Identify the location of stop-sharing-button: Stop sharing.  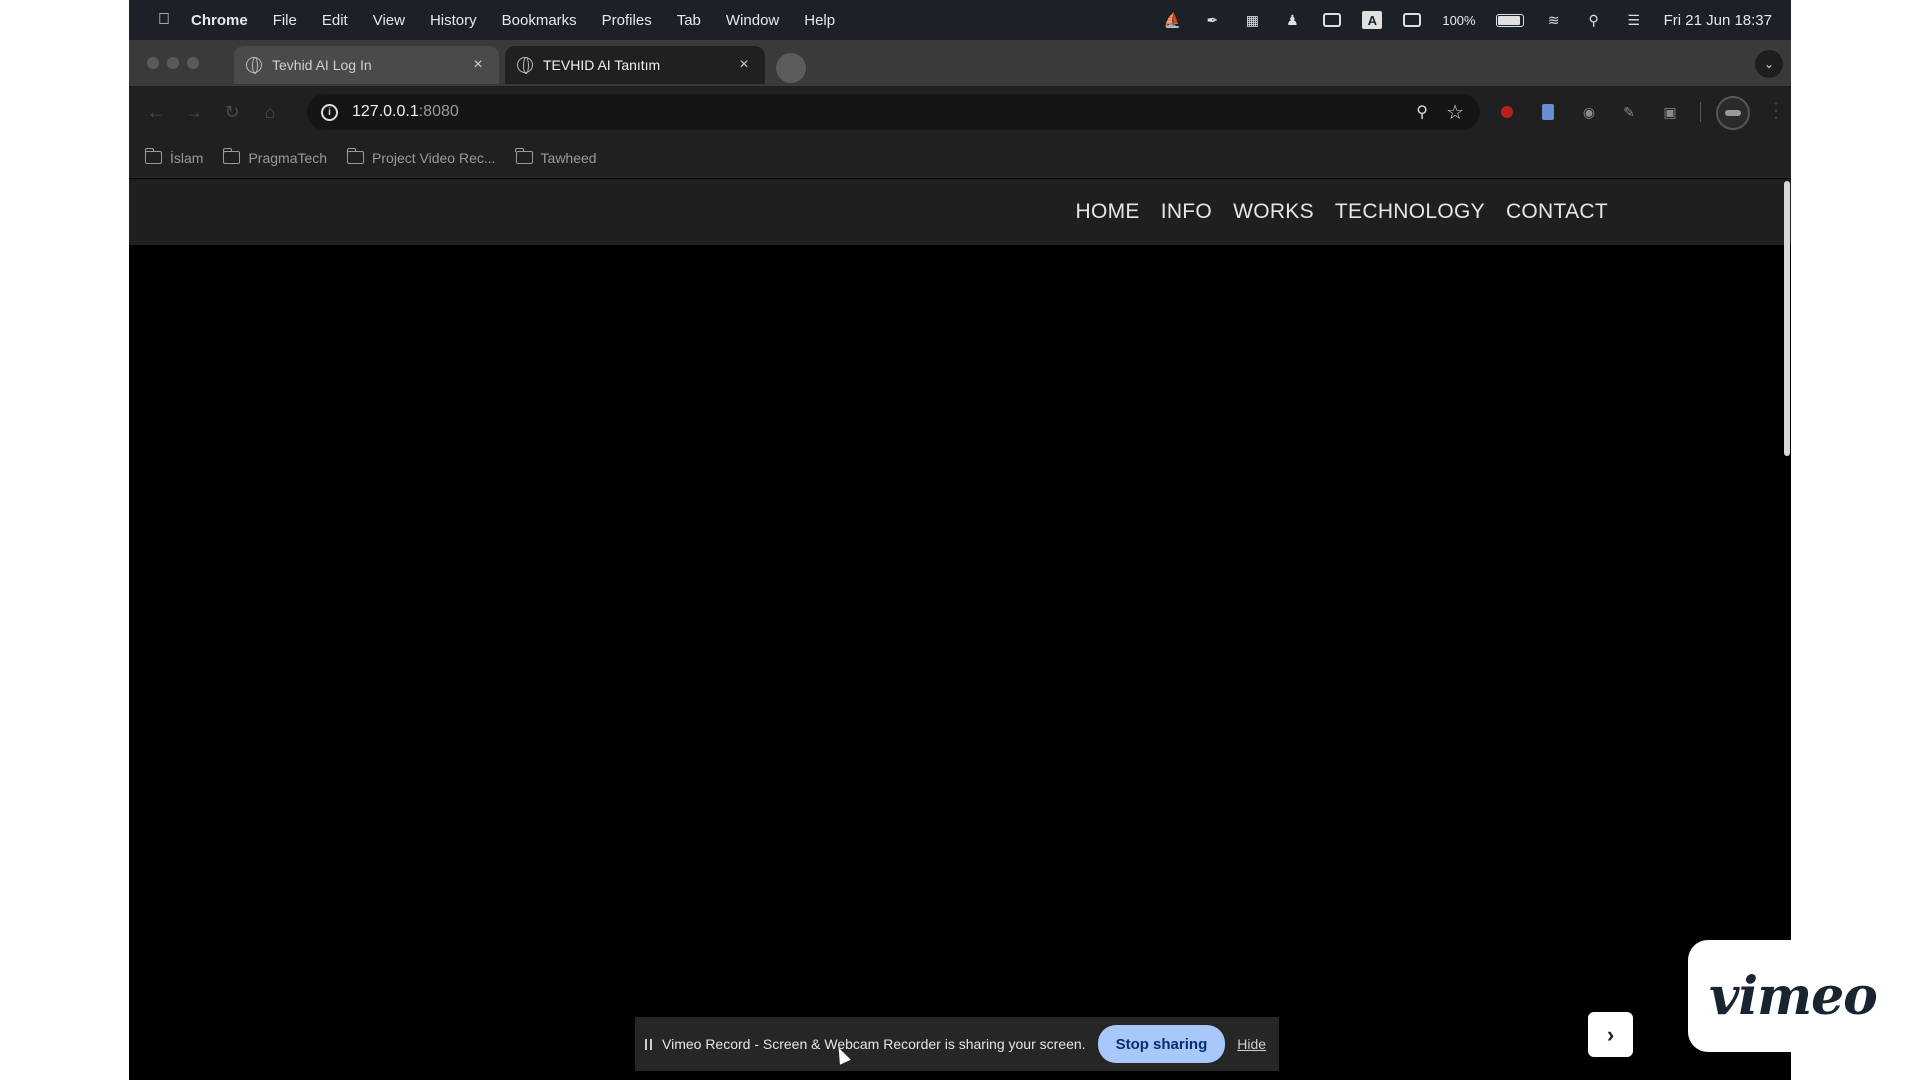
(1161, 1044).